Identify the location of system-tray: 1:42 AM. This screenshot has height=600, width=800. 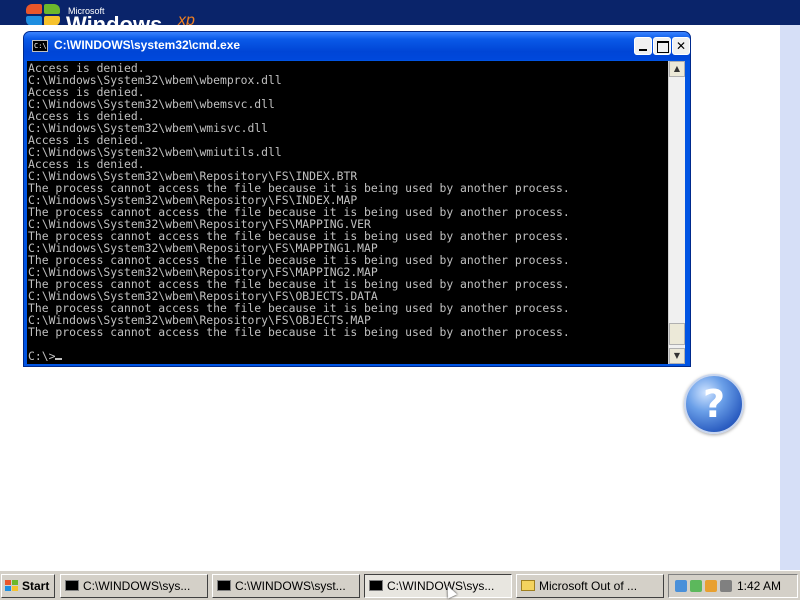
(733, 586).